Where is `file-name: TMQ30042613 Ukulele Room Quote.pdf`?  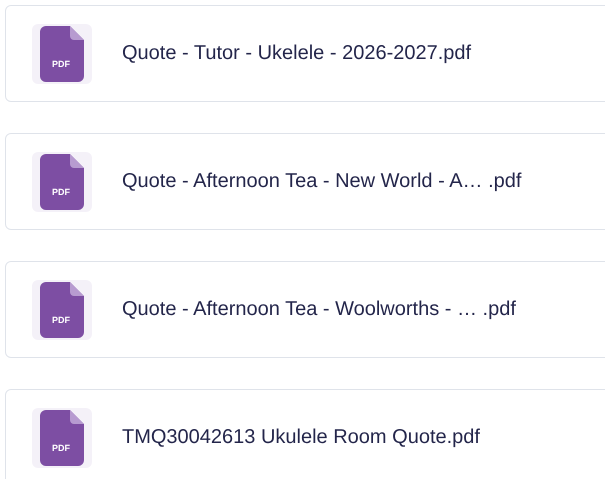 file-name: TMQ30042613 Ukulele Room Quote.pdf is located at coordinates (301, 437).